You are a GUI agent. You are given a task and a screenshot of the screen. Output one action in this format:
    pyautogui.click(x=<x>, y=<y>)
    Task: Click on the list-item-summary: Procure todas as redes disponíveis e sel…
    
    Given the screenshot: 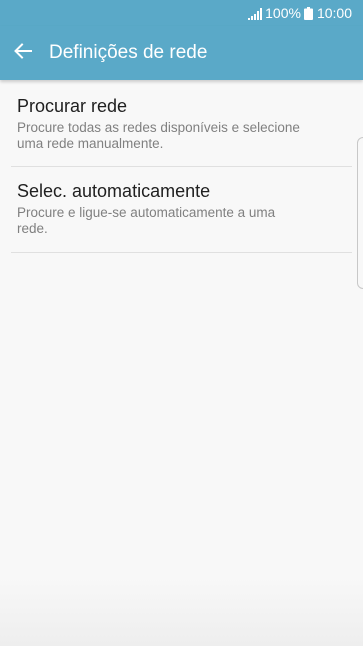 What is the action you would take?
    pyautogui.click(x=158, y=135)
    